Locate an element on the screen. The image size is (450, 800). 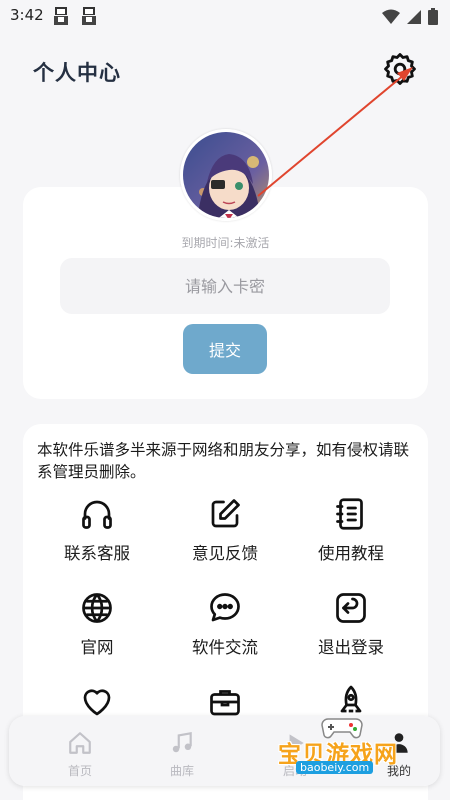
notebook-icon is located at coordinates (349, 514).